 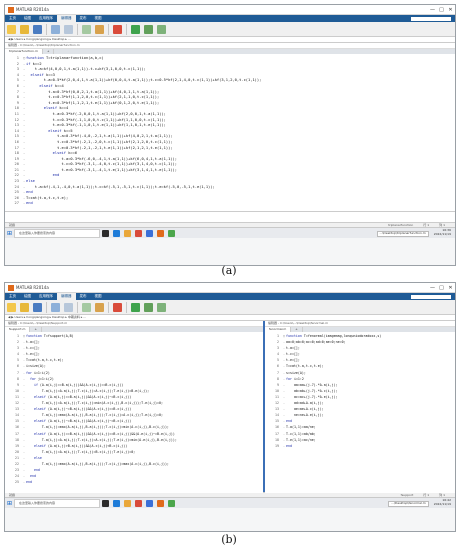 I want to click on code-line: 19- end, so click(x=360, y=446).